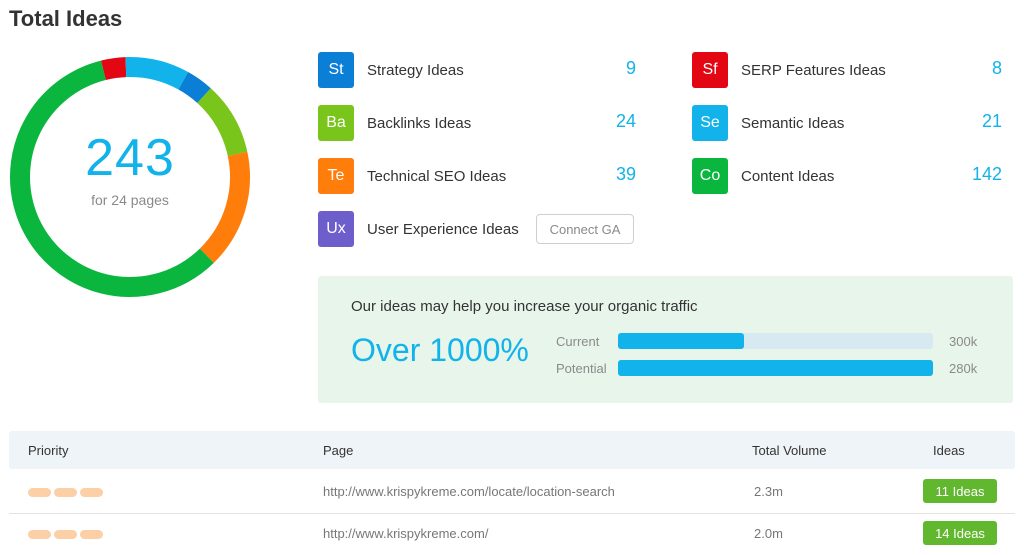 This screenshot has width=1024, height=555. I want to click on idea-label: Strategy Ideas, so click(415, 70).